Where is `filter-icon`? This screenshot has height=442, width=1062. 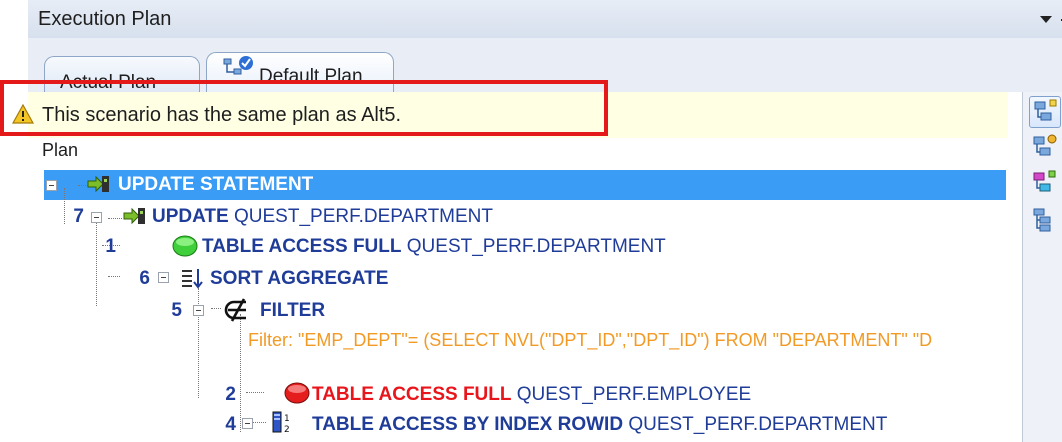 filter-icon is located at coordinates (235, 310).